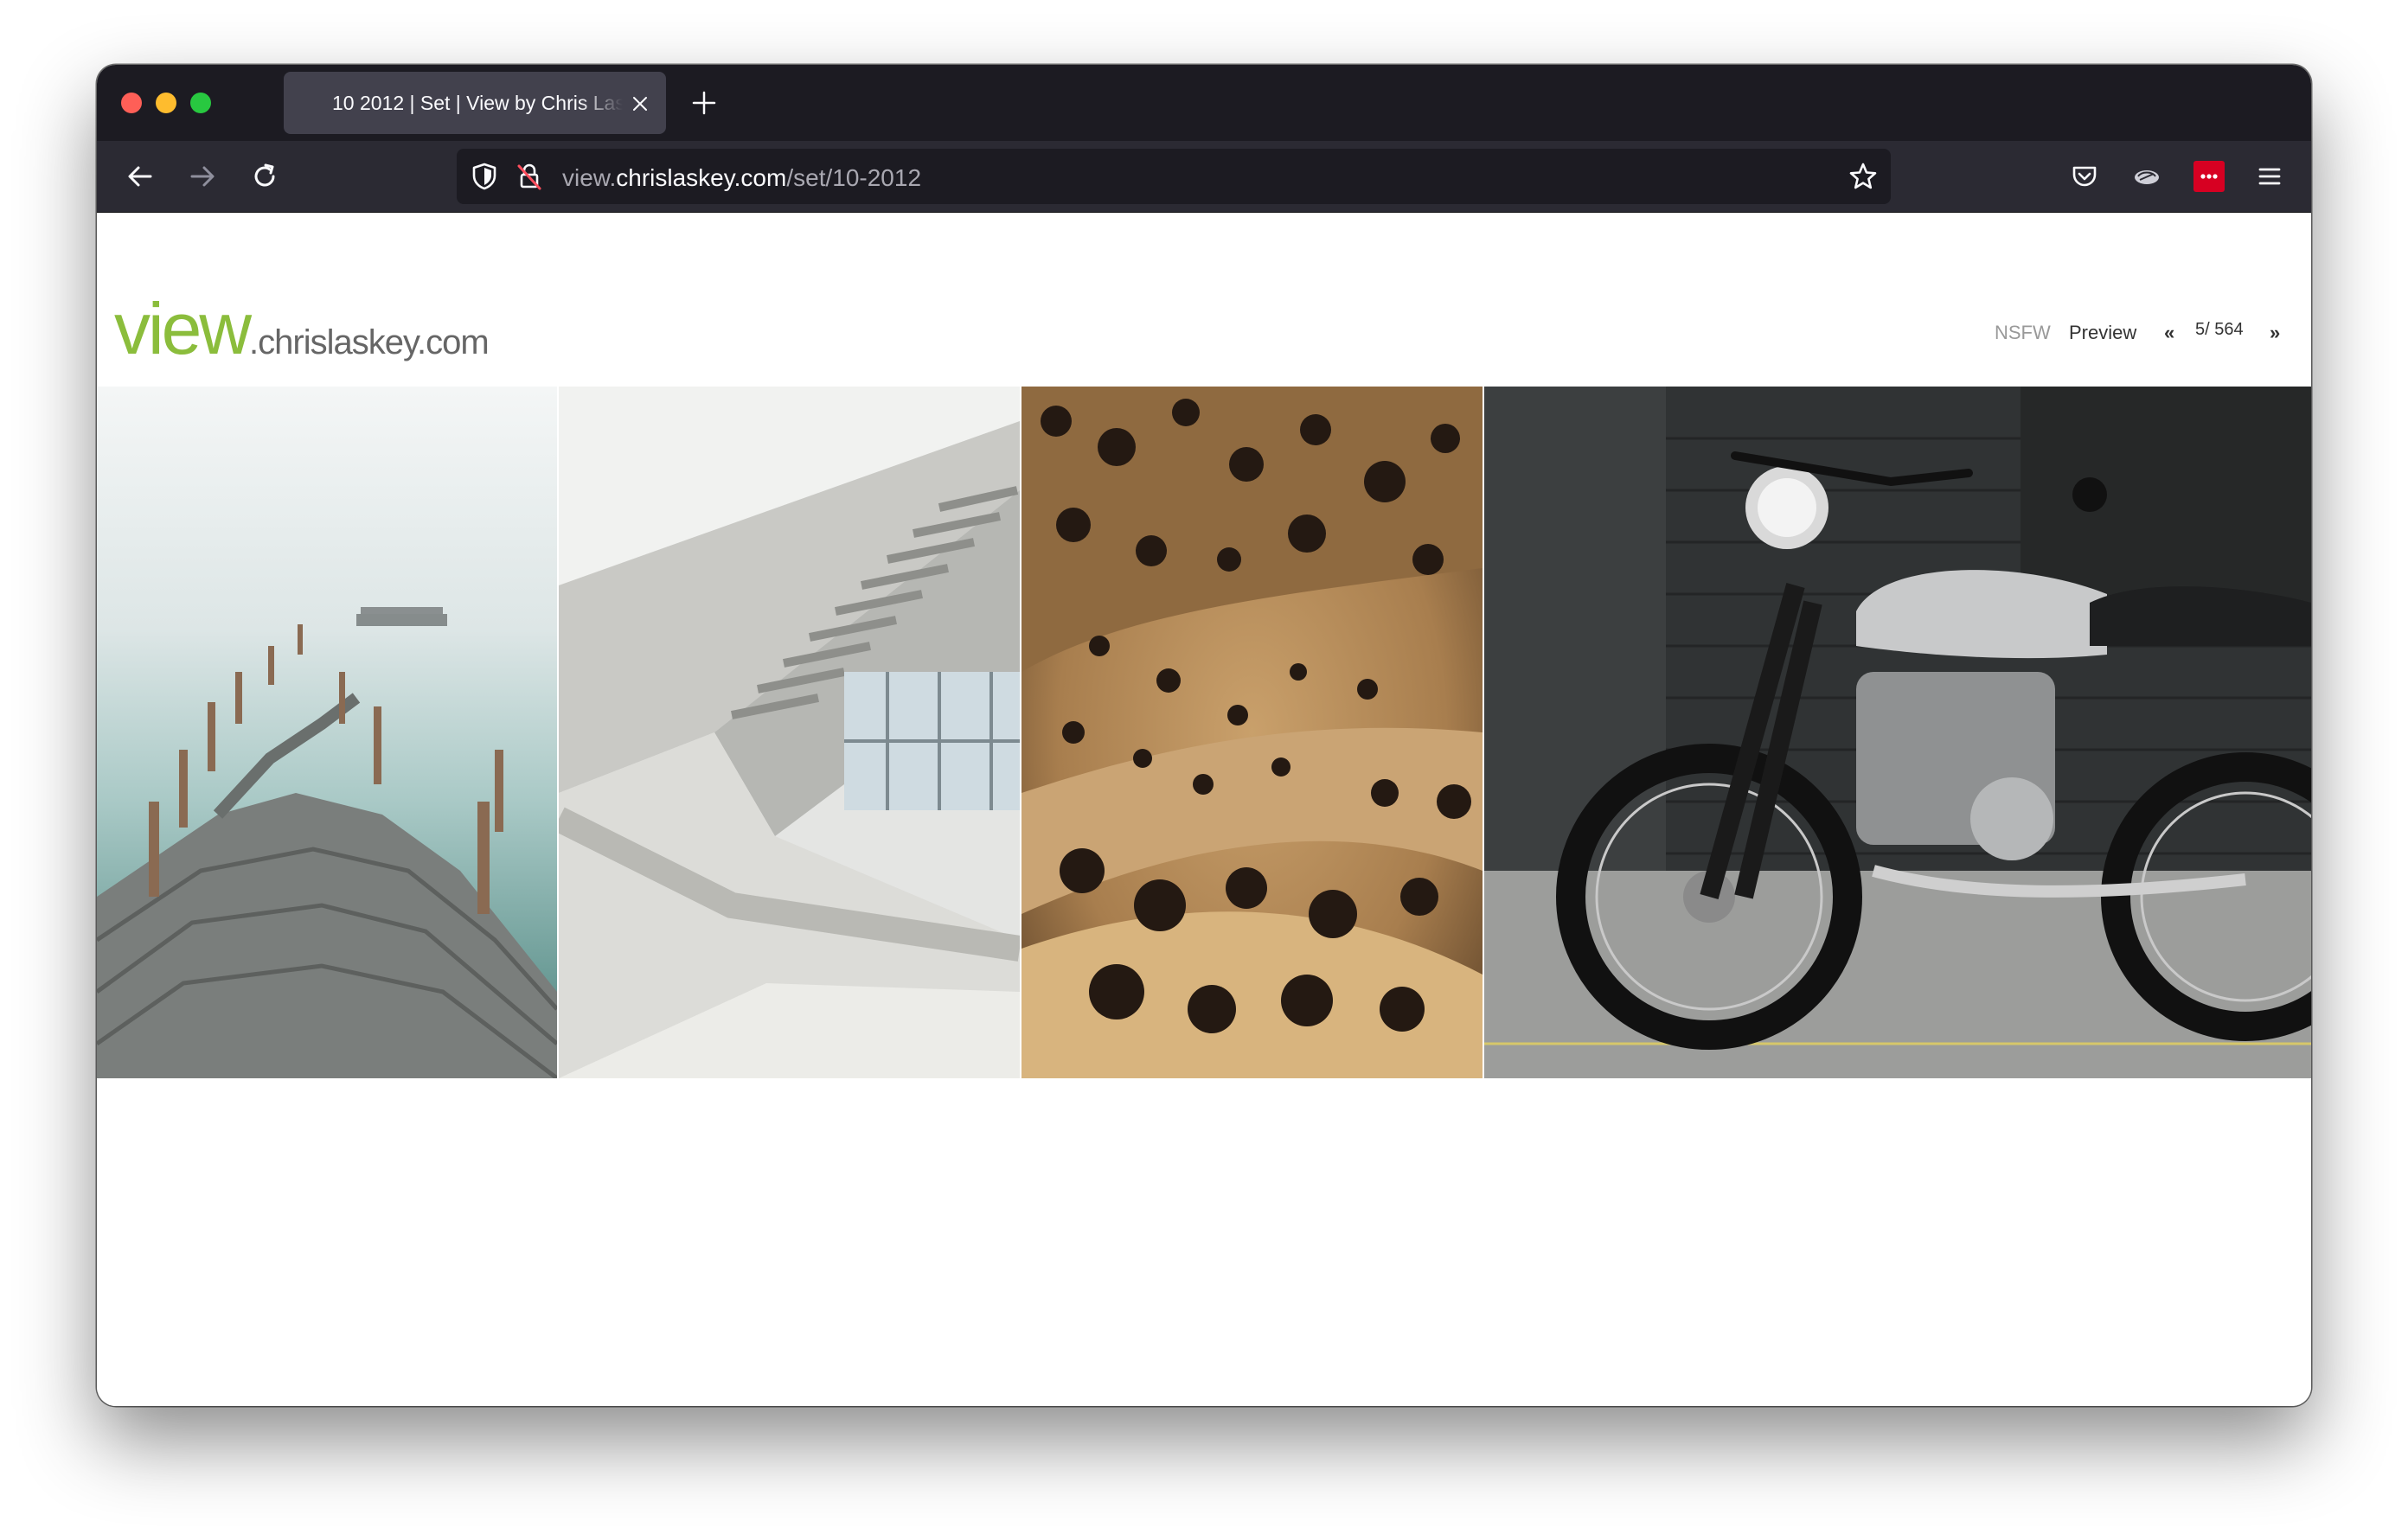 The width and height of the screenshot is (2408, 1534). I want to click on photo-pier, so click(327, 732).